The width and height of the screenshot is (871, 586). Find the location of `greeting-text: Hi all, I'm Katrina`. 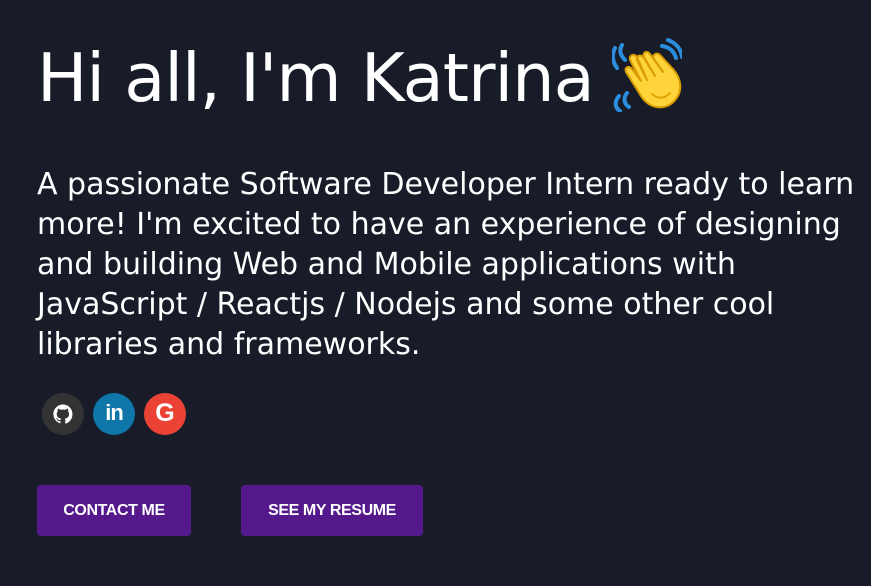

greeting-text: Hi all, I'm Katrina is located at coordinates (316, 78).